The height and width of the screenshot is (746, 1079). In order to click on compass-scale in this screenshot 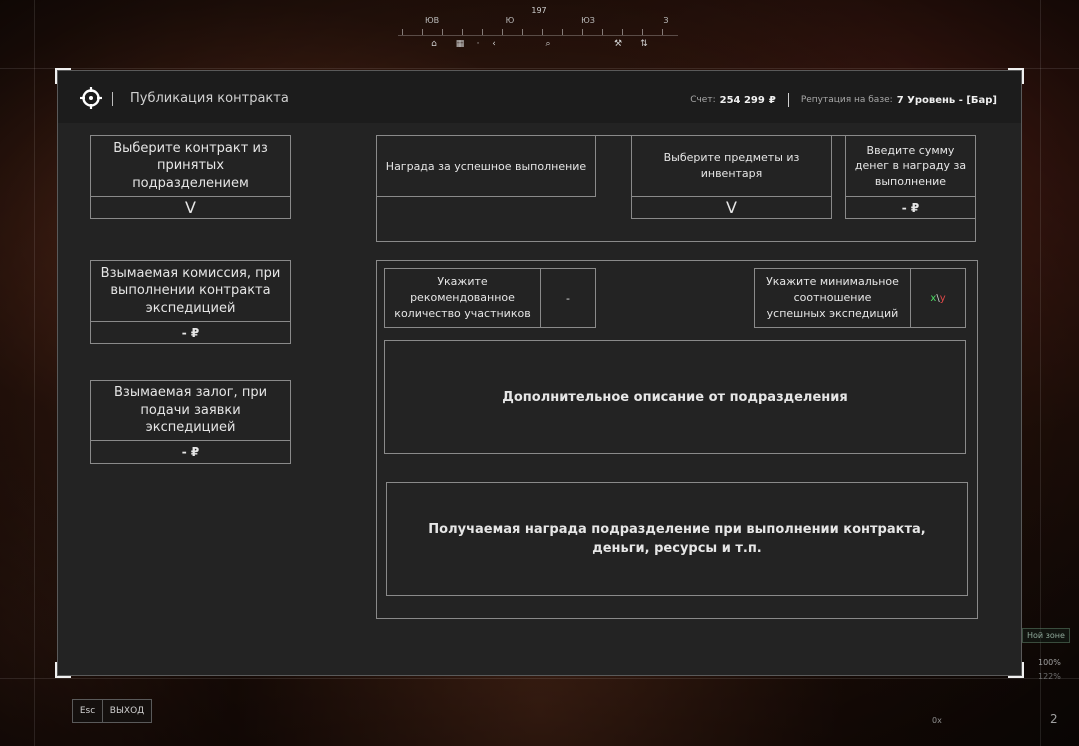, I will do `click(538, 32)`.